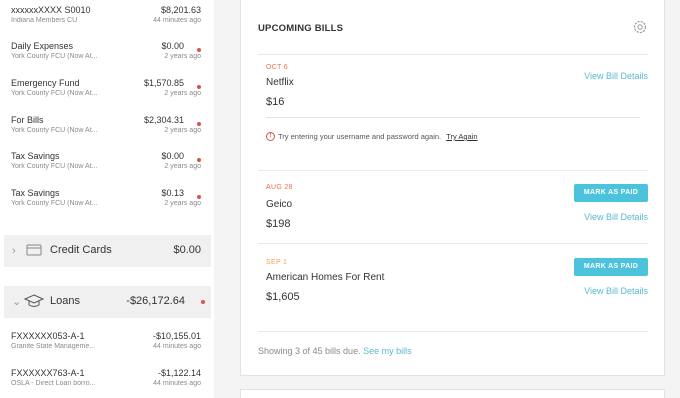 The height and width of the screenshot is (398, 680). Describe the element at coordinates (48, 373) in the screenshot. I see `account-name: FXXXXXX763-A-1` at that location.